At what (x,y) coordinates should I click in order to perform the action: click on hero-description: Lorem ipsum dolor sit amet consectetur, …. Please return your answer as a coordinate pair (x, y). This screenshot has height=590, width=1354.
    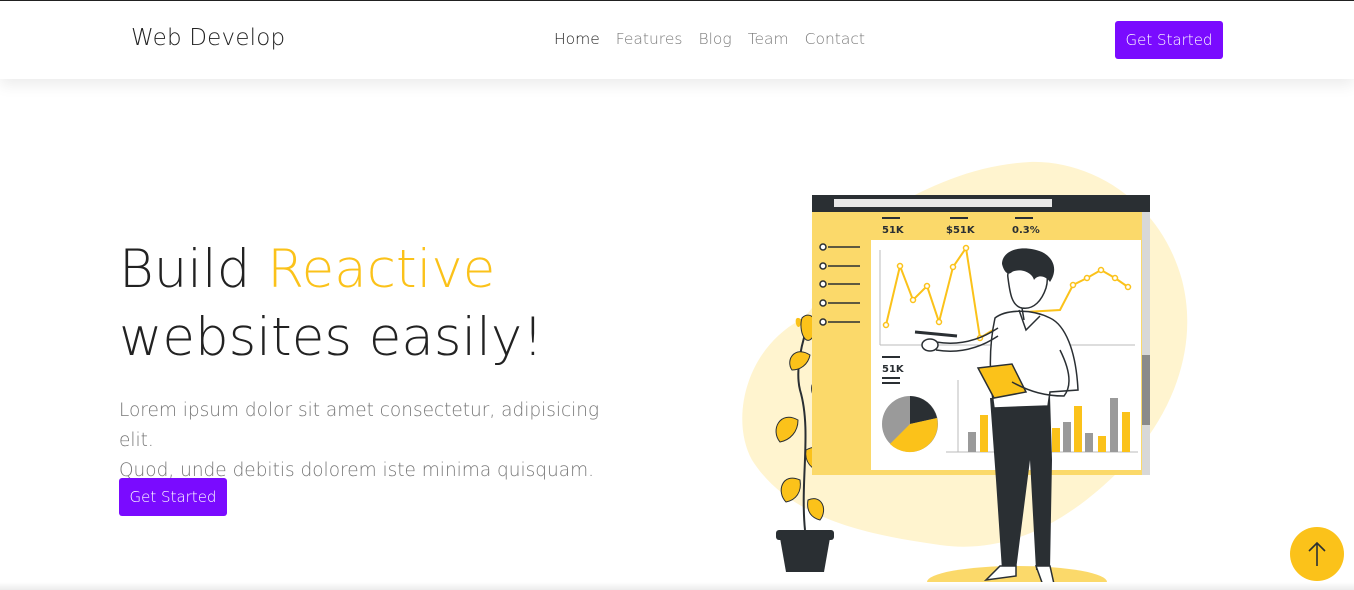
    Looking at the image, I should click on (379, 441).